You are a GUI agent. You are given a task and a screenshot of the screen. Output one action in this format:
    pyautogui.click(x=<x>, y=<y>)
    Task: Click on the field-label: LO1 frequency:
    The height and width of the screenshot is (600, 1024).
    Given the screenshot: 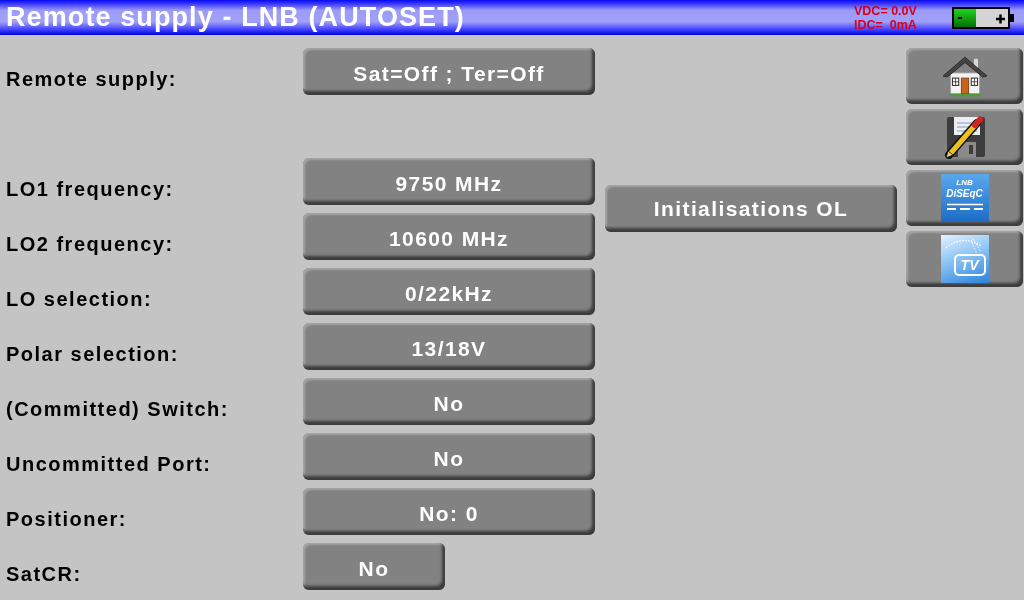 What is the action you would take?
    pyautogui.click(x=90, y=189)
    